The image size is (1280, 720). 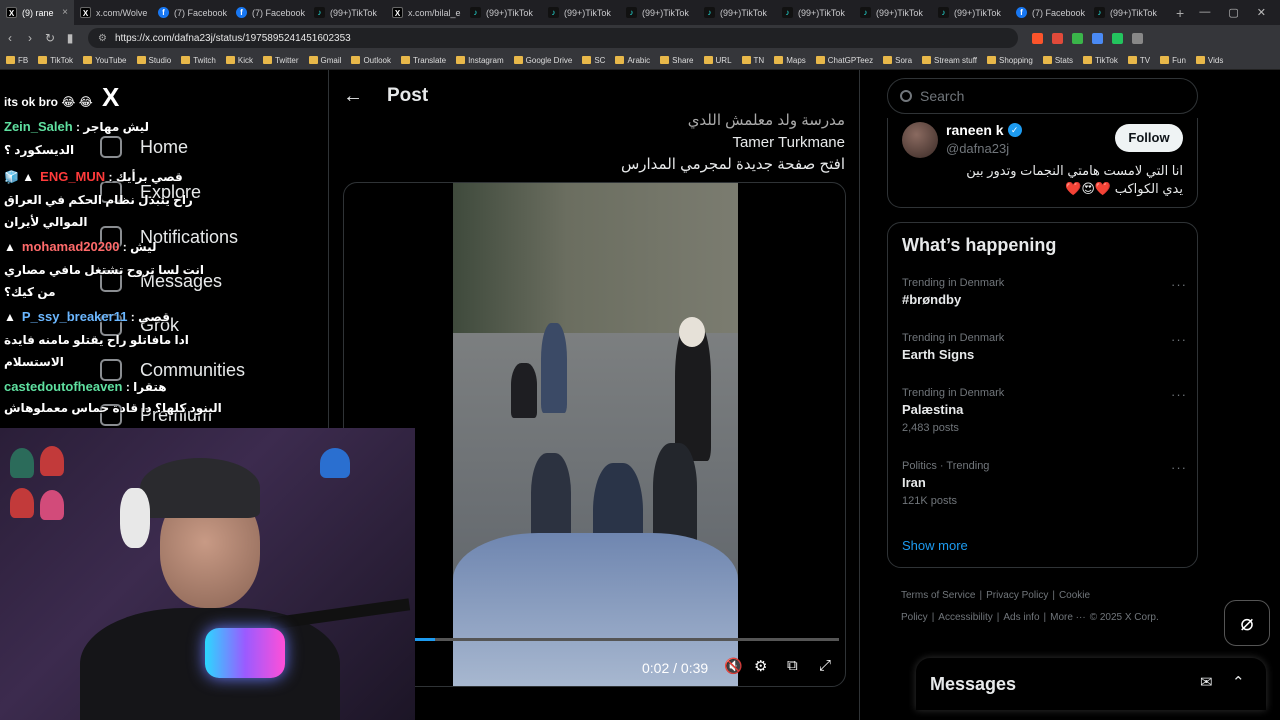 What do you see at coordinates (593, 60) in the screenshot?
I see `bookmark-item: SC` at bounding box center [593, 60].